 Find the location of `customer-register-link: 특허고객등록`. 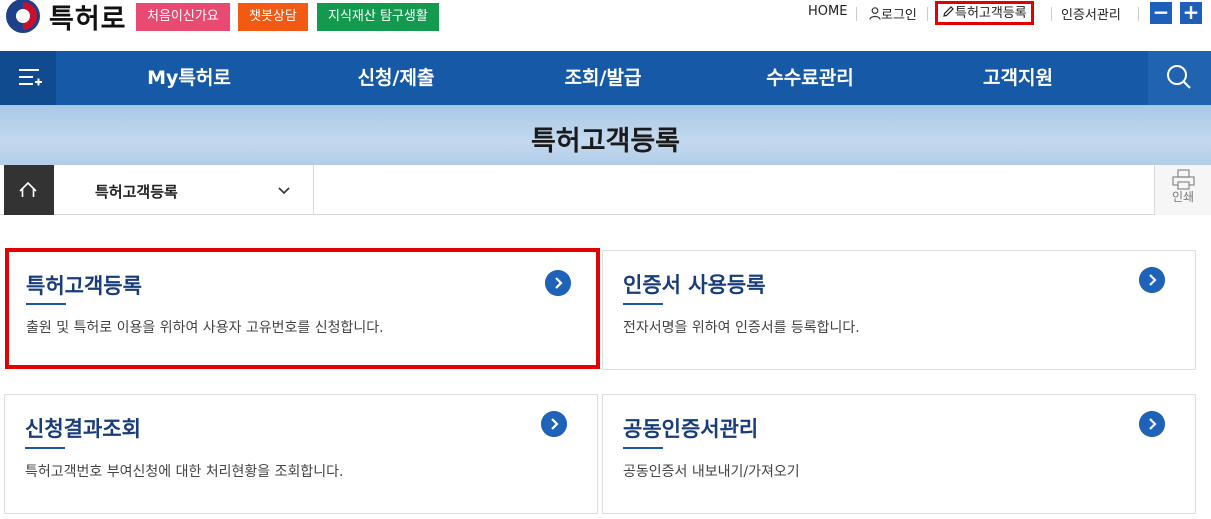

customer-register-link: 특허고객등록 is located at coordinates (984, 13).